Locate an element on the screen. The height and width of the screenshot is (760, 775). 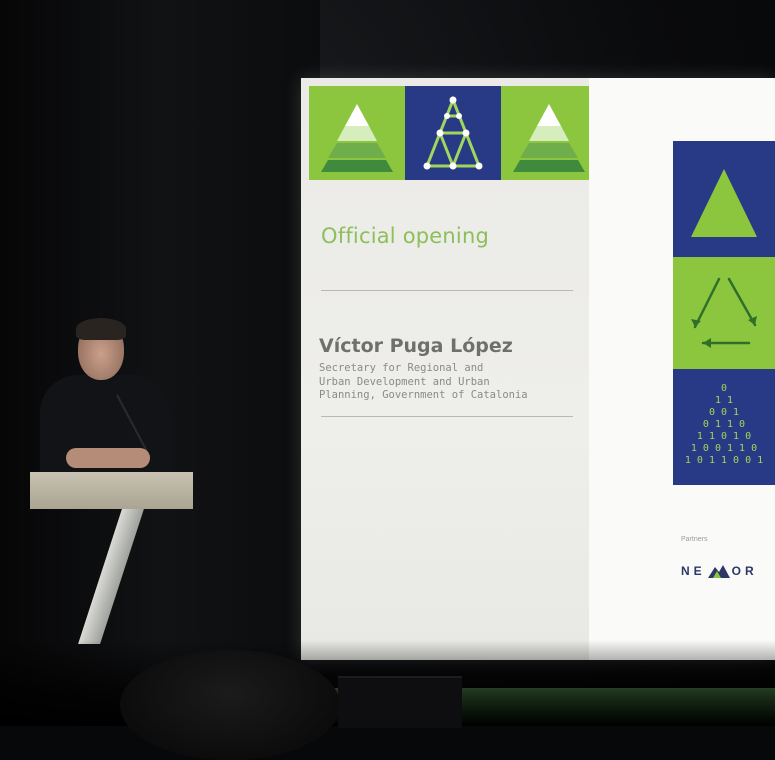
slide-title: Official opening is located at coordinates (405, 236).